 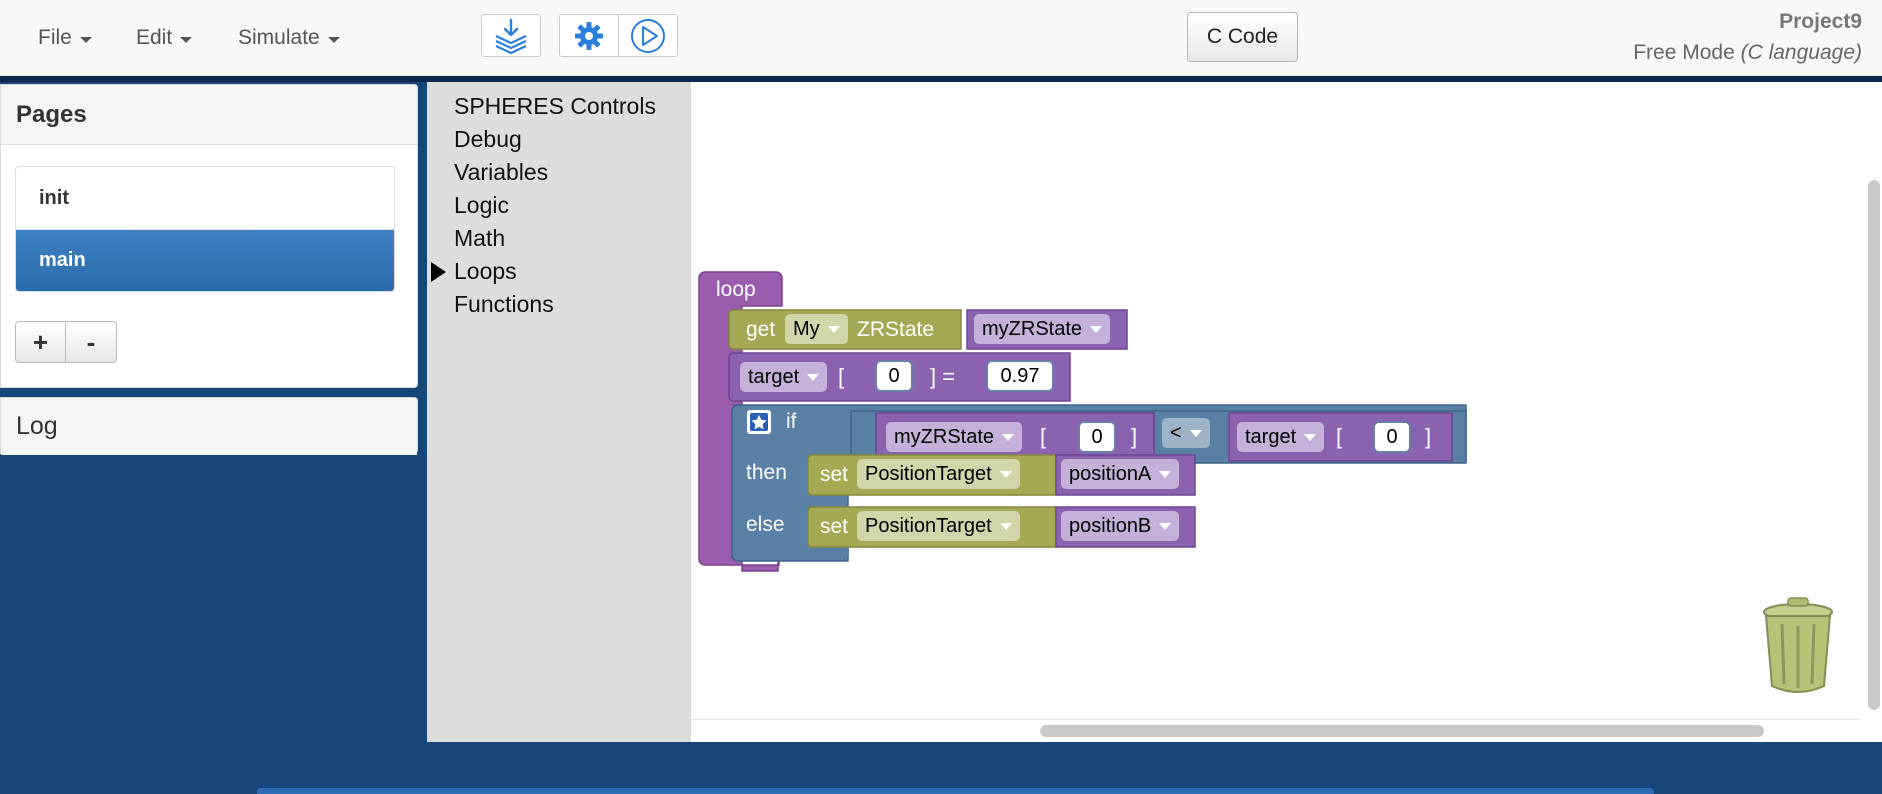 I want to click on zrstate-label: ZRState, so click(x=896, y=329).